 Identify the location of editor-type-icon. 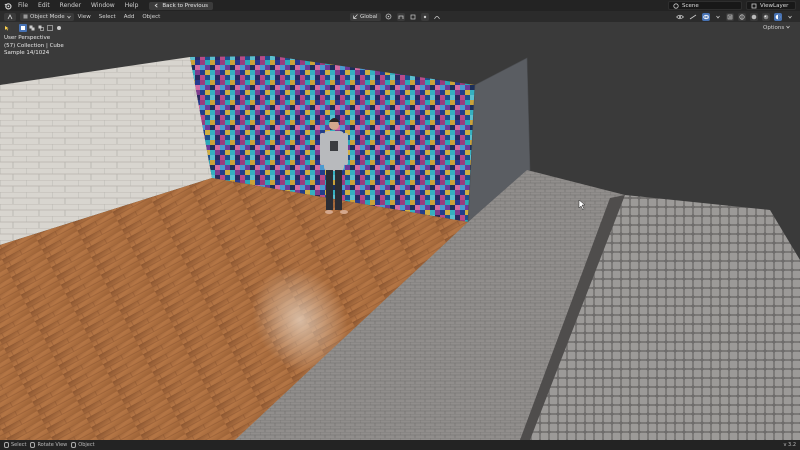
(9, 16).